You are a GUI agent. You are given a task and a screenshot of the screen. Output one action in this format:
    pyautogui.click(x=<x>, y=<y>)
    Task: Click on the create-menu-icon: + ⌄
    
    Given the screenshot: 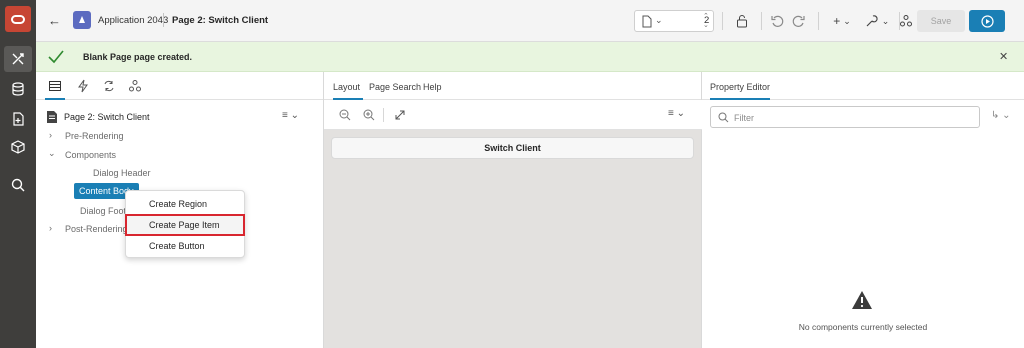 What is the action you would take?
    pyautogui.click(x=842, y=21)
    